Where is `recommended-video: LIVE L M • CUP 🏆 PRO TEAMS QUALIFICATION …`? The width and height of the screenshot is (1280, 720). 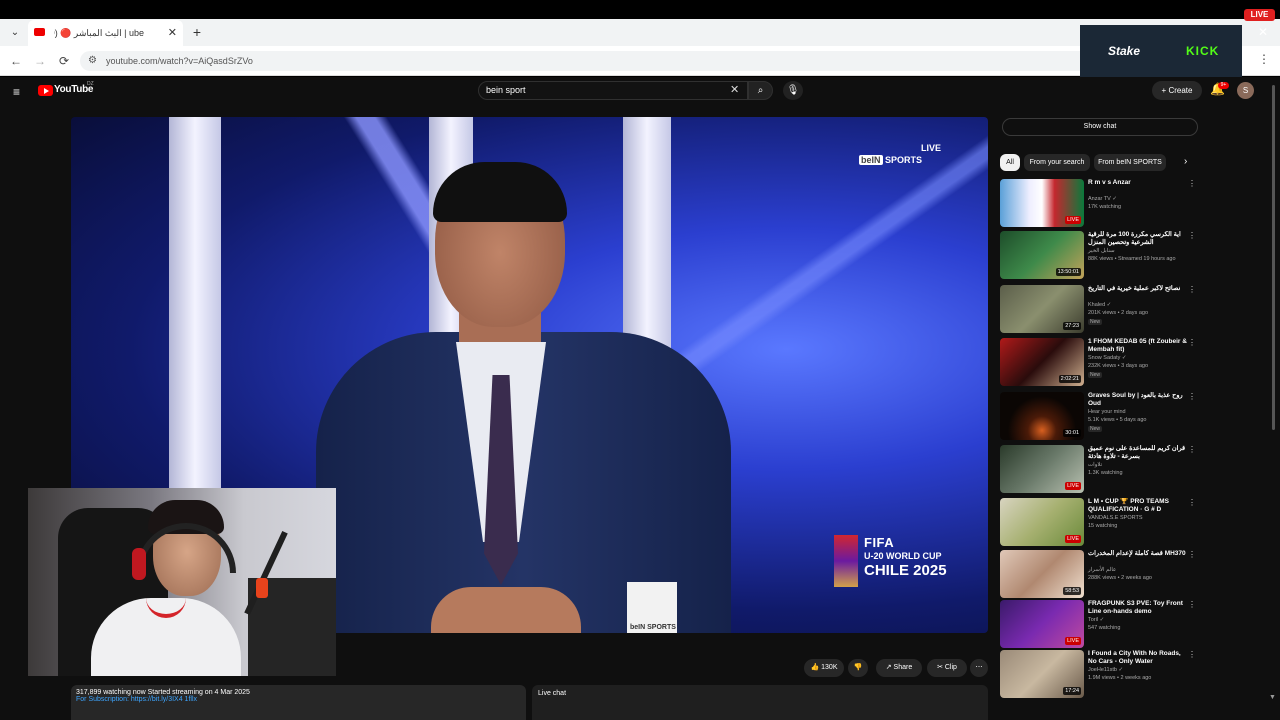
recommended-video: LIVE L M • CUP 🏆 PRO TEAMS QUALIFICATION … is located at coordinates (1098, 523).